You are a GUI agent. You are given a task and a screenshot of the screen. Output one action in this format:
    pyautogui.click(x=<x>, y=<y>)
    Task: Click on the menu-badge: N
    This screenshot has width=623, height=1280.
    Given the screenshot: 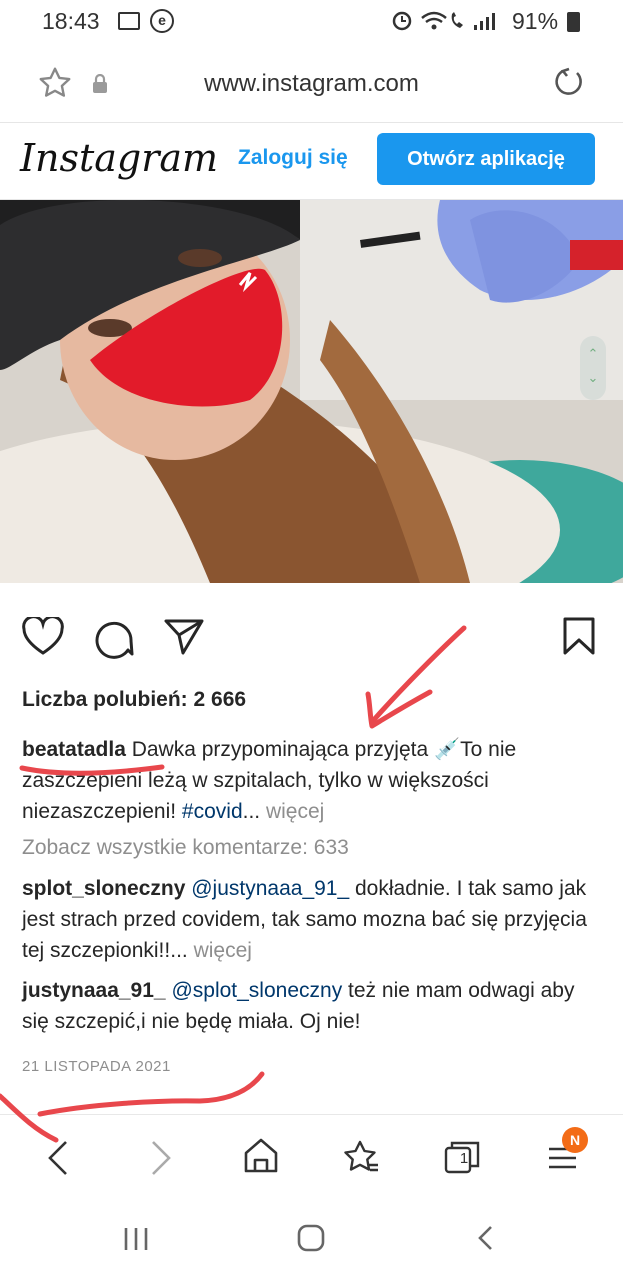 What is the action you would take?
    pyautogui.click(x=575, y=1140)
    